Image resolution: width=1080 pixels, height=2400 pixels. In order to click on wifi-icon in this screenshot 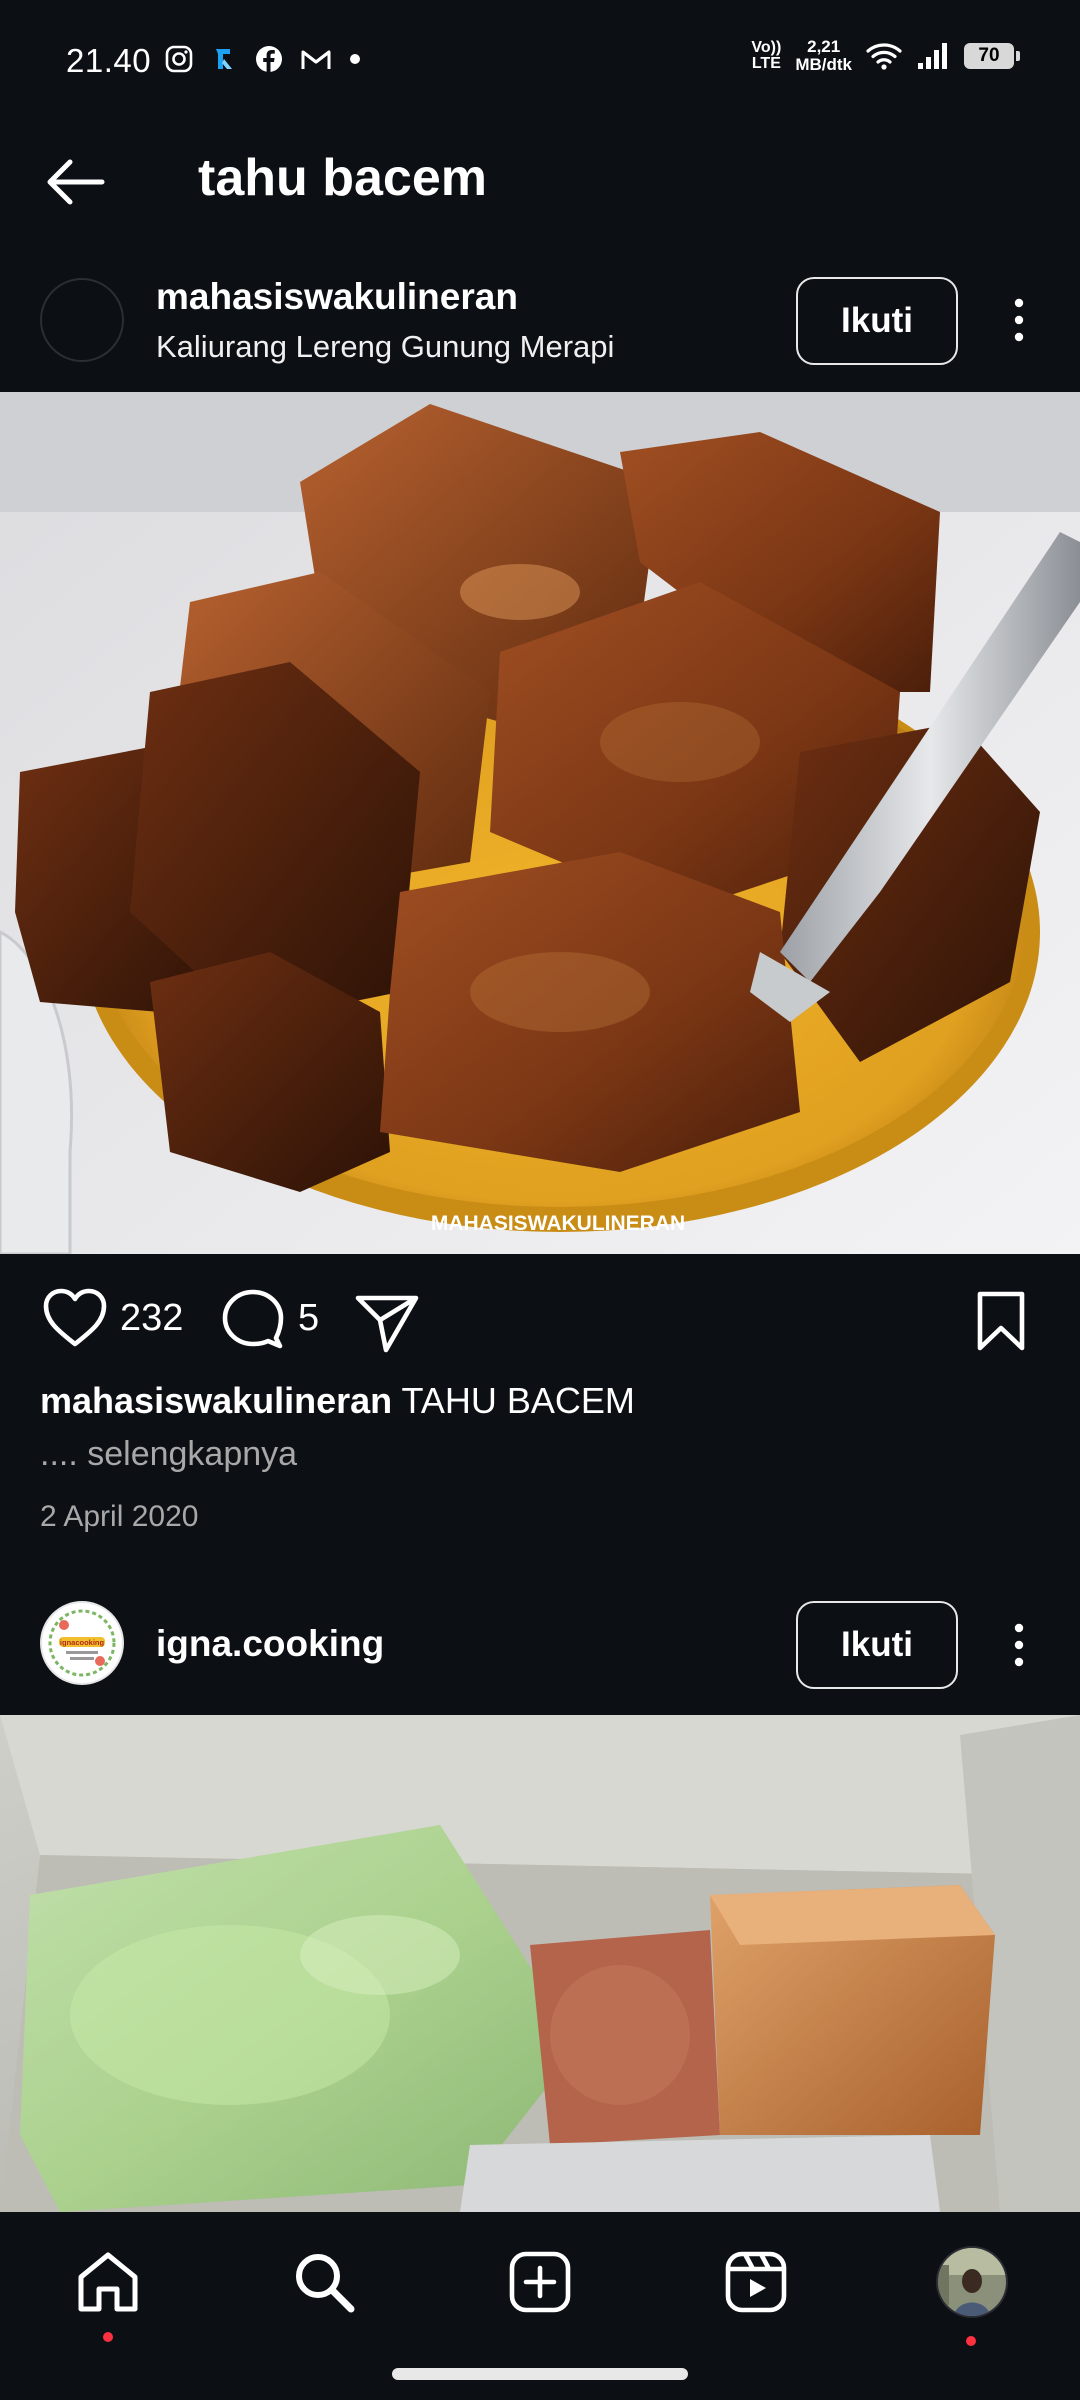, I will do `click(884, 56)`.